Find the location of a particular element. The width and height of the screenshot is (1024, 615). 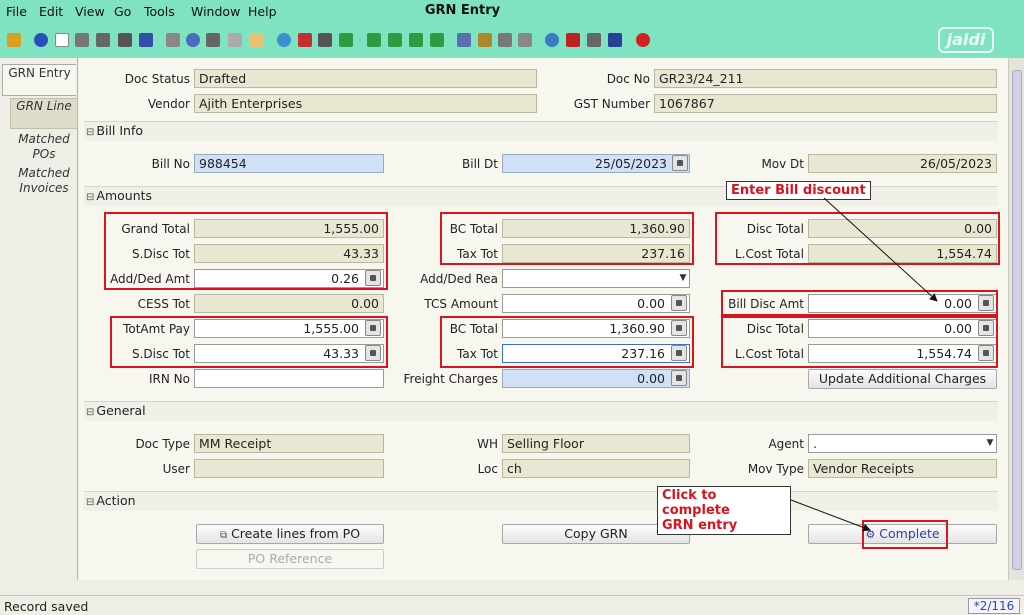

bill-no-input: 988454 is located at coordinates (289, 163).